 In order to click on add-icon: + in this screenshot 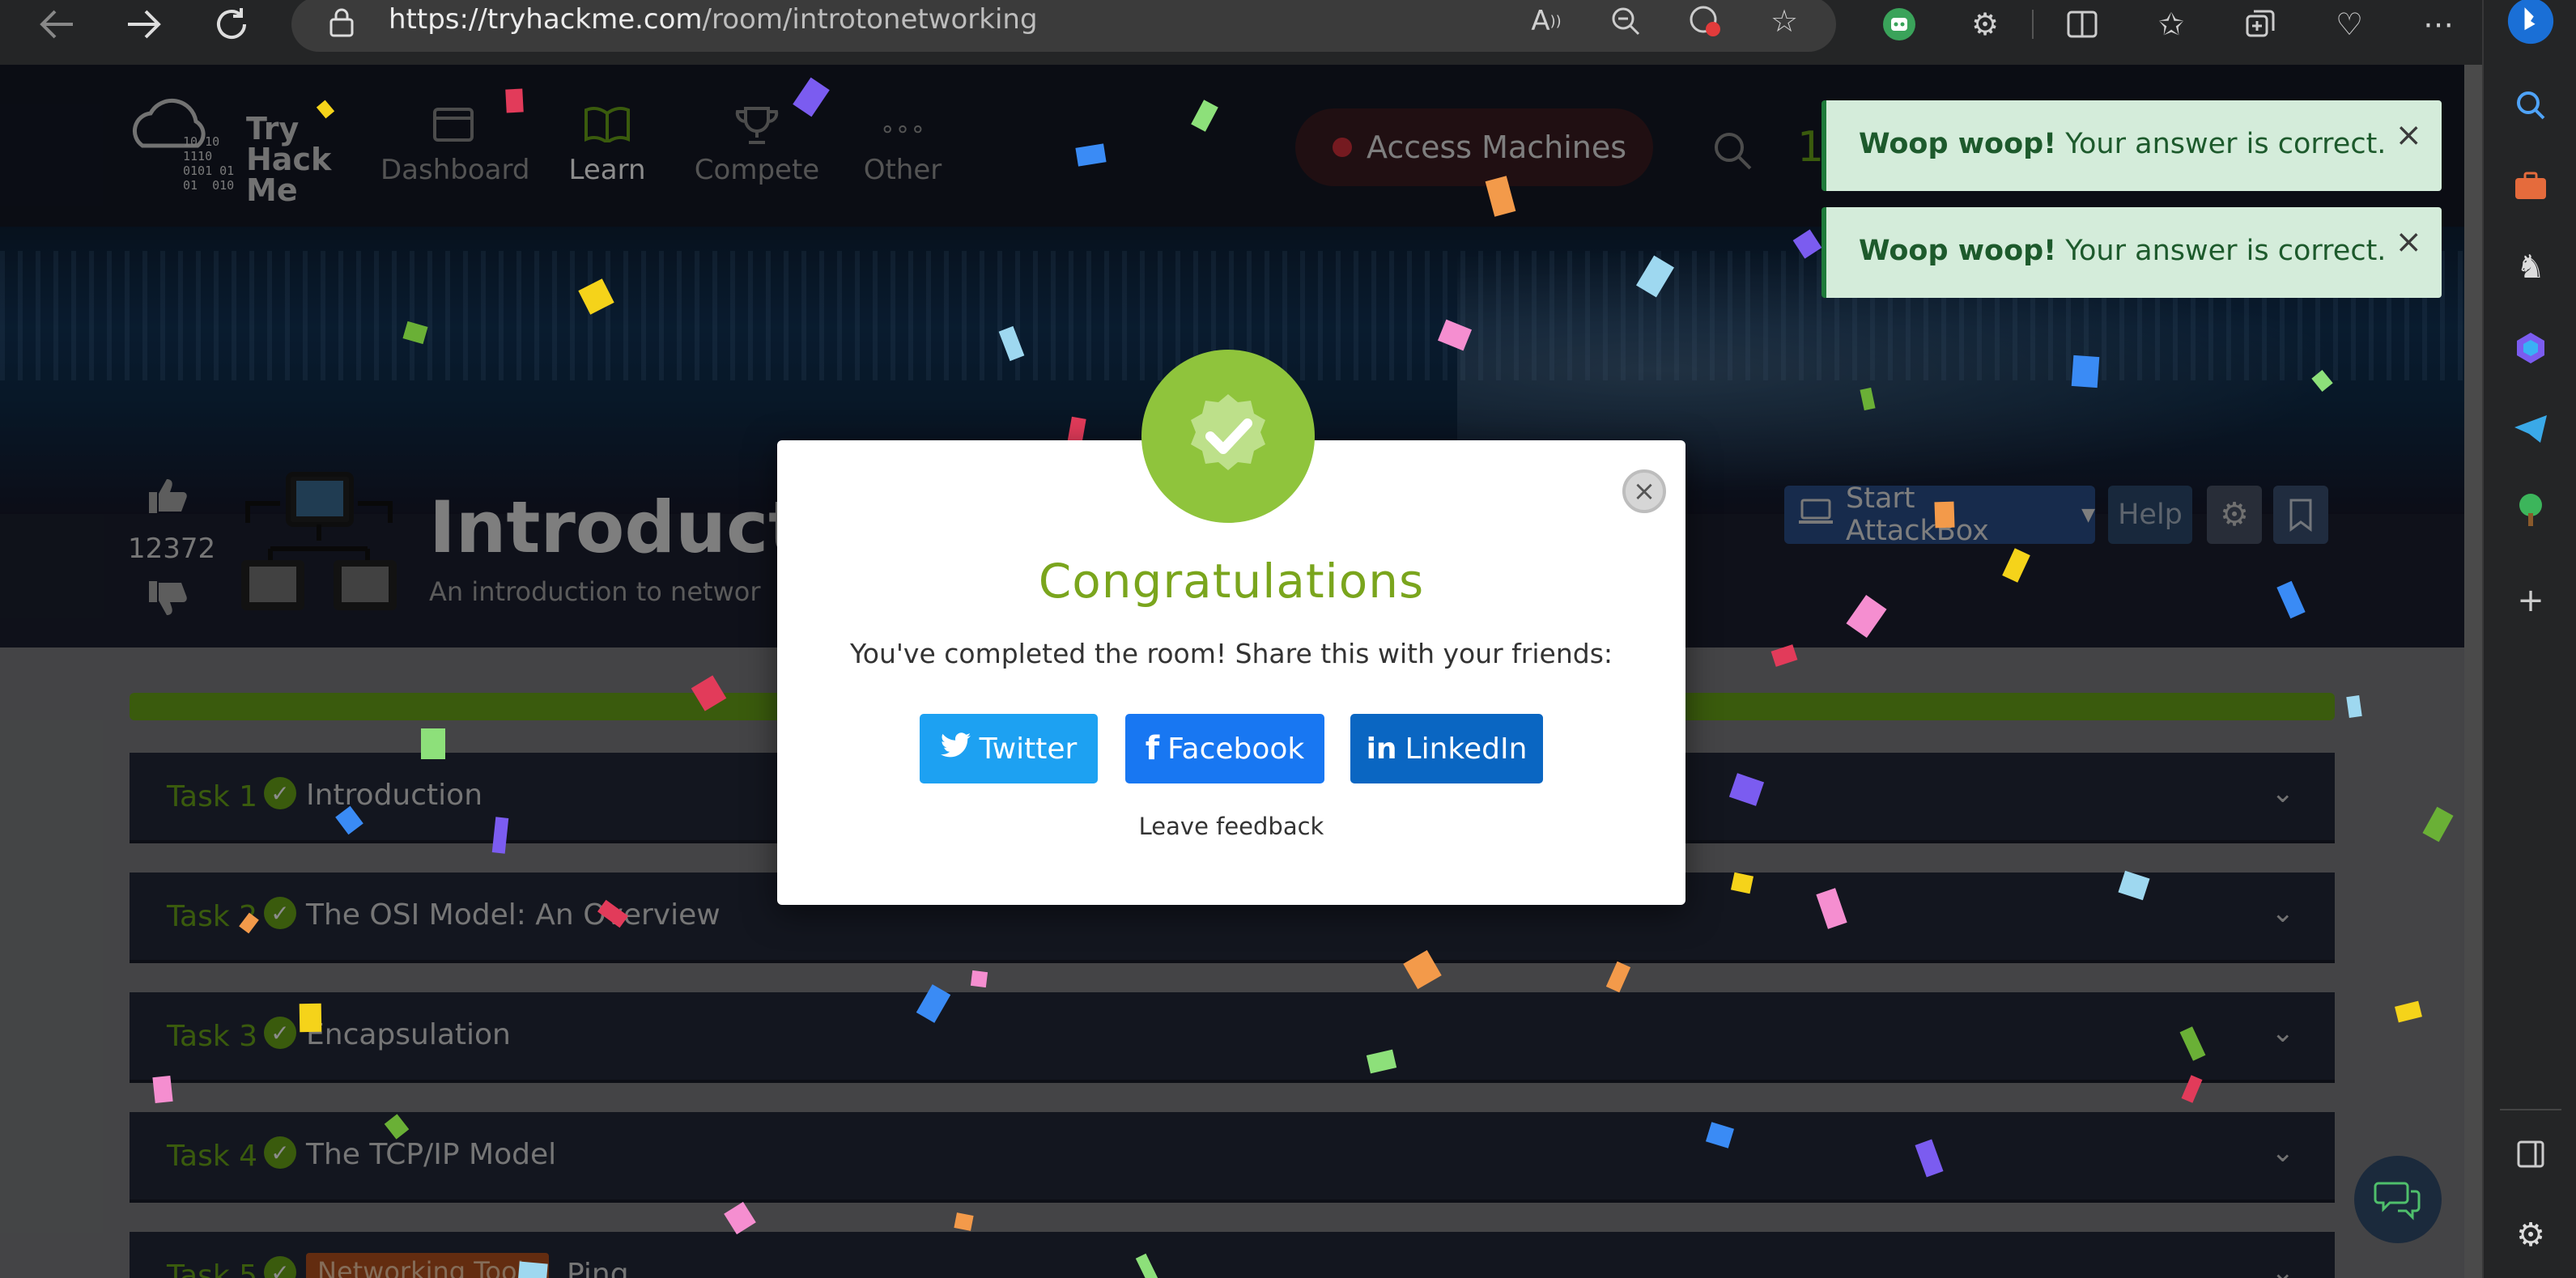, I will do `click(2530, 600)`.